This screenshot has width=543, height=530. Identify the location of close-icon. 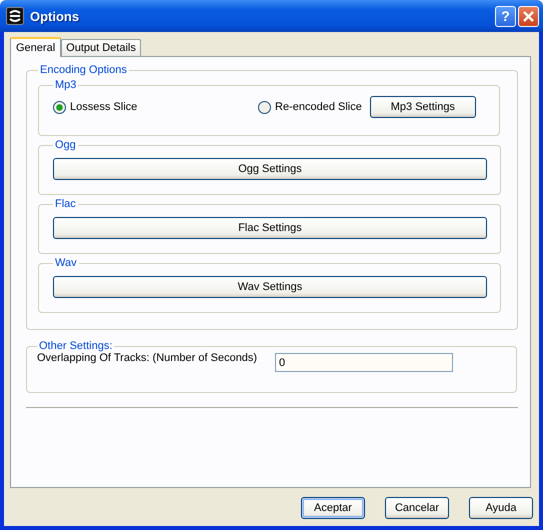
(528, 16).